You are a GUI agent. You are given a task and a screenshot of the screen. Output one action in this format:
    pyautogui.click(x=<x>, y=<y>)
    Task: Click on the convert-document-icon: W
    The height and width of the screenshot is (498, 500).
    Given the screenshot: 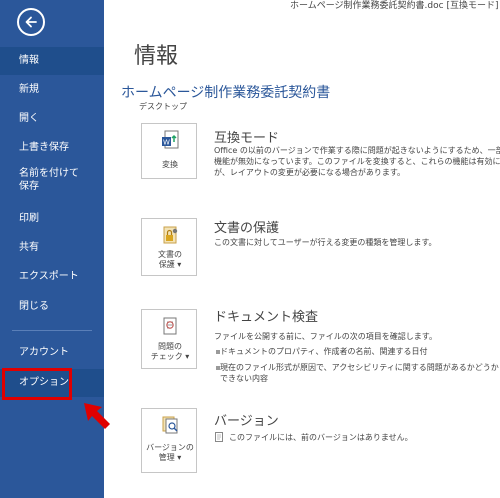 What is the action you would take?
    pyautogui.click(x=170, y=139)
    